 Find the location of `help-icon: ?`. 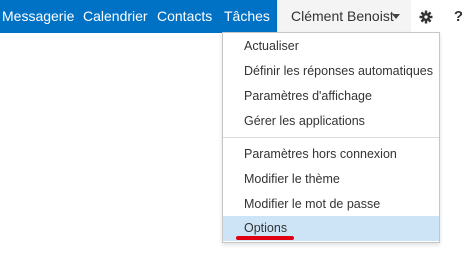

help-icon: ? is located at coordinates (458, 16).